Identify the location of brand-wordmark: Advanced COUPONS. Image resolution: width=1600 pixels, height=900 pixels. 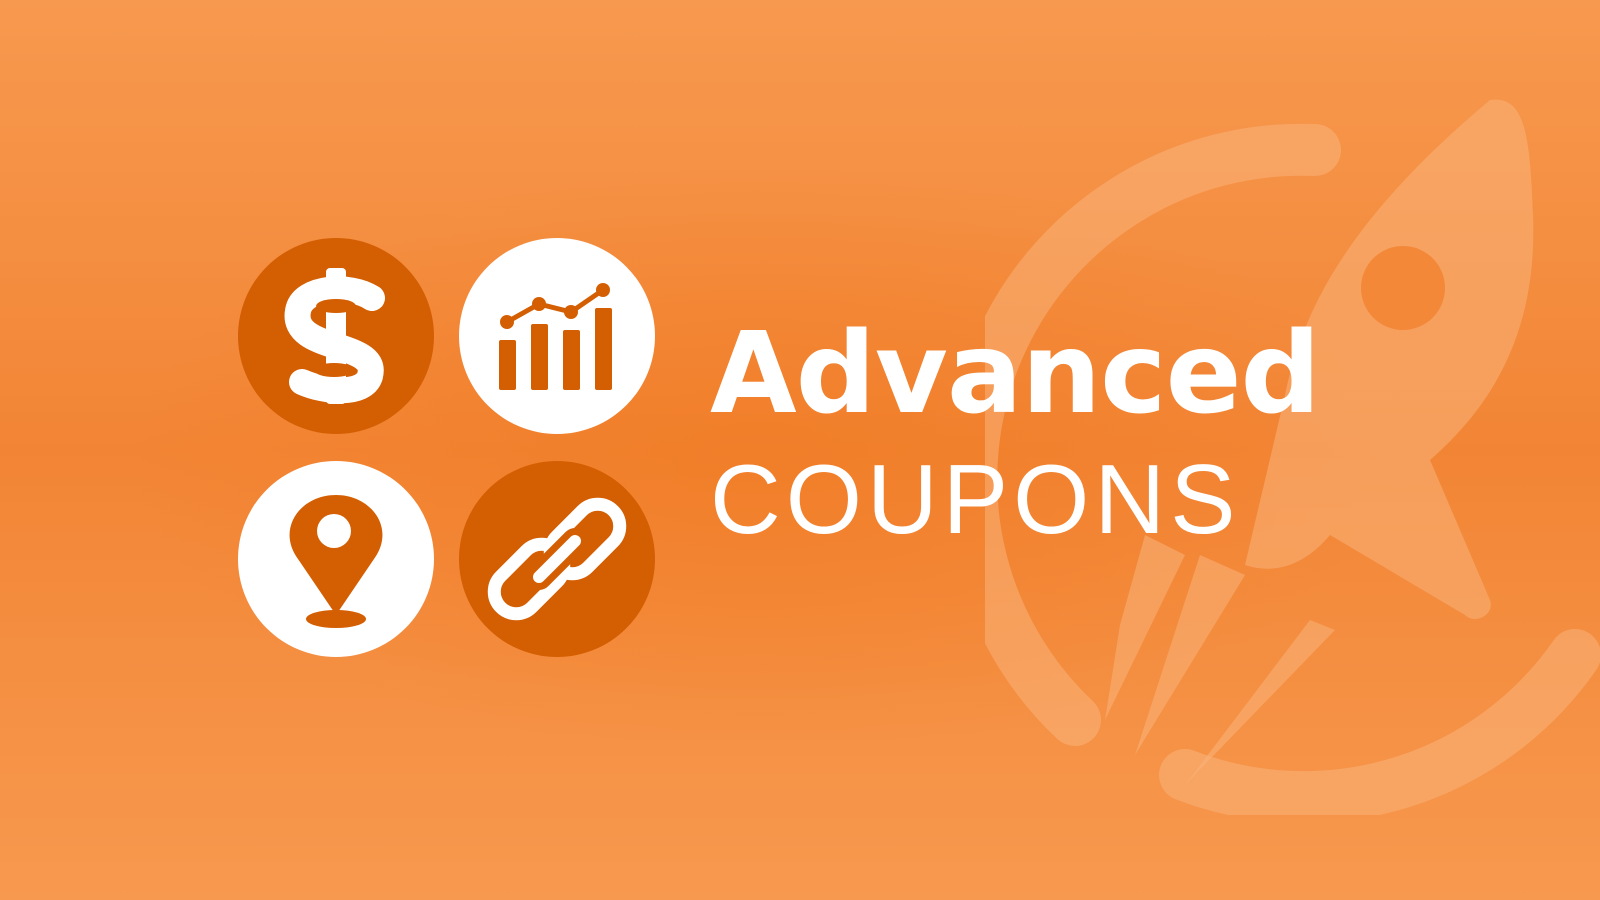
(1050, 433).